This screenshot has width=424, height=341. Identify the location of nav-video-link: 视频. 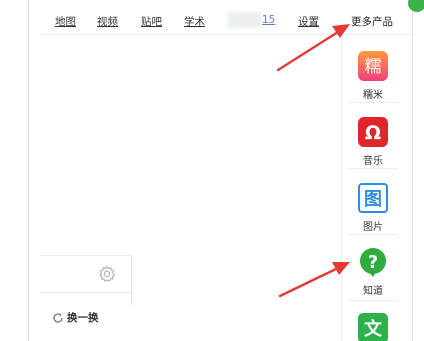
(107, 22).